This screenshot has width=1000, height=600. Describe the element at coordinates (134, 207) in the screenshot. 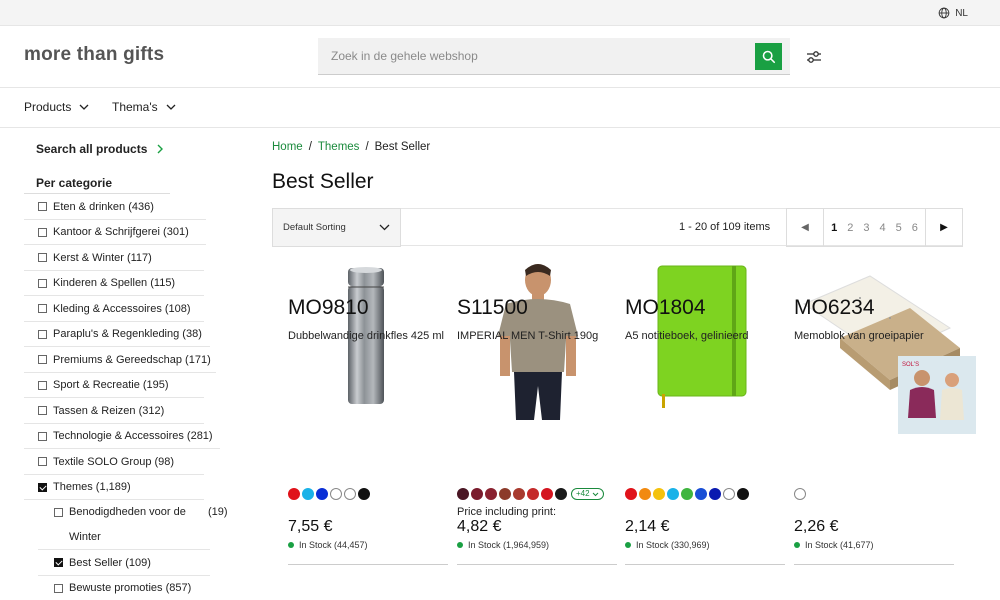

I see `category-item: Eten & drinken (436)` at that location.